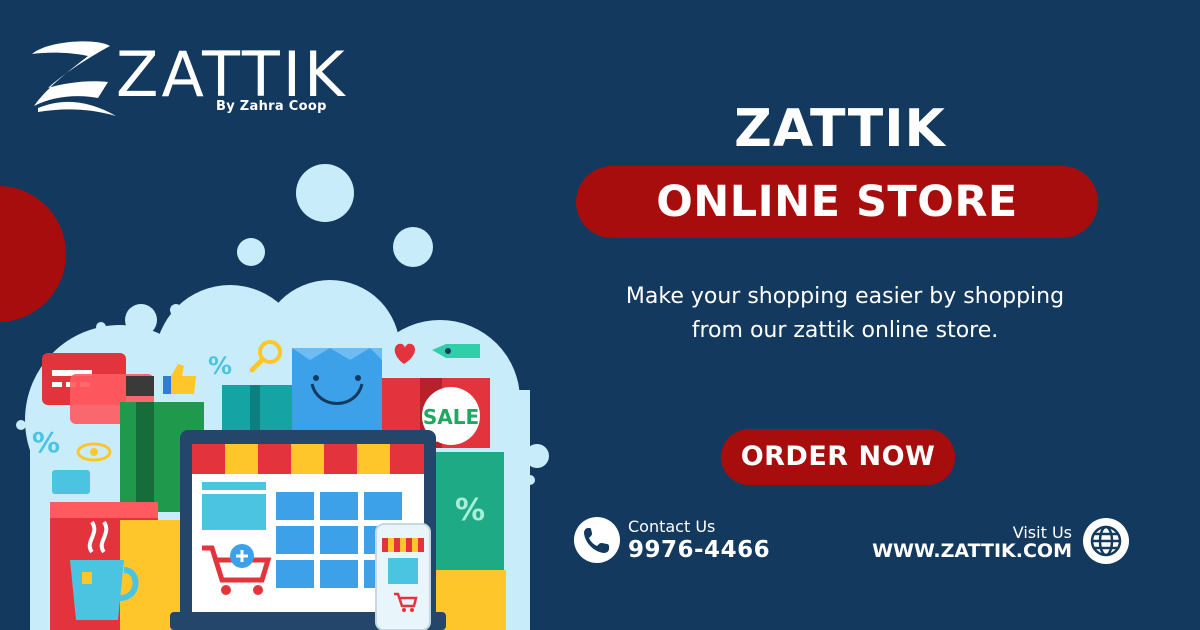 This screenshot has width=1200, height=630. Describe the element at coordinates (188, 81) in the screenshot. I see `brand-logo: ZATTIK By Zahra Coop` at that location.